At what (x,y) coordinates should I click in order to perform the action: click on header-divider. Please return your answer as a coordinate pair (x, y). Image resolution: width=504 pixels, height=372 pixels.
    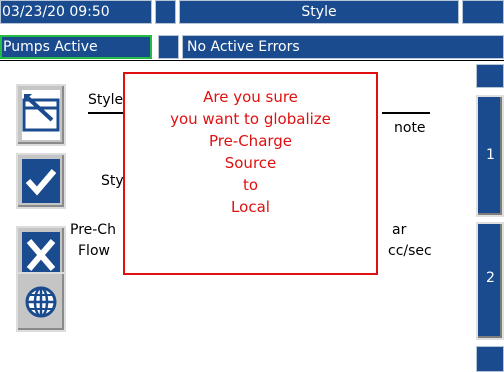
    Looking at the image, I should click on (252, 60).